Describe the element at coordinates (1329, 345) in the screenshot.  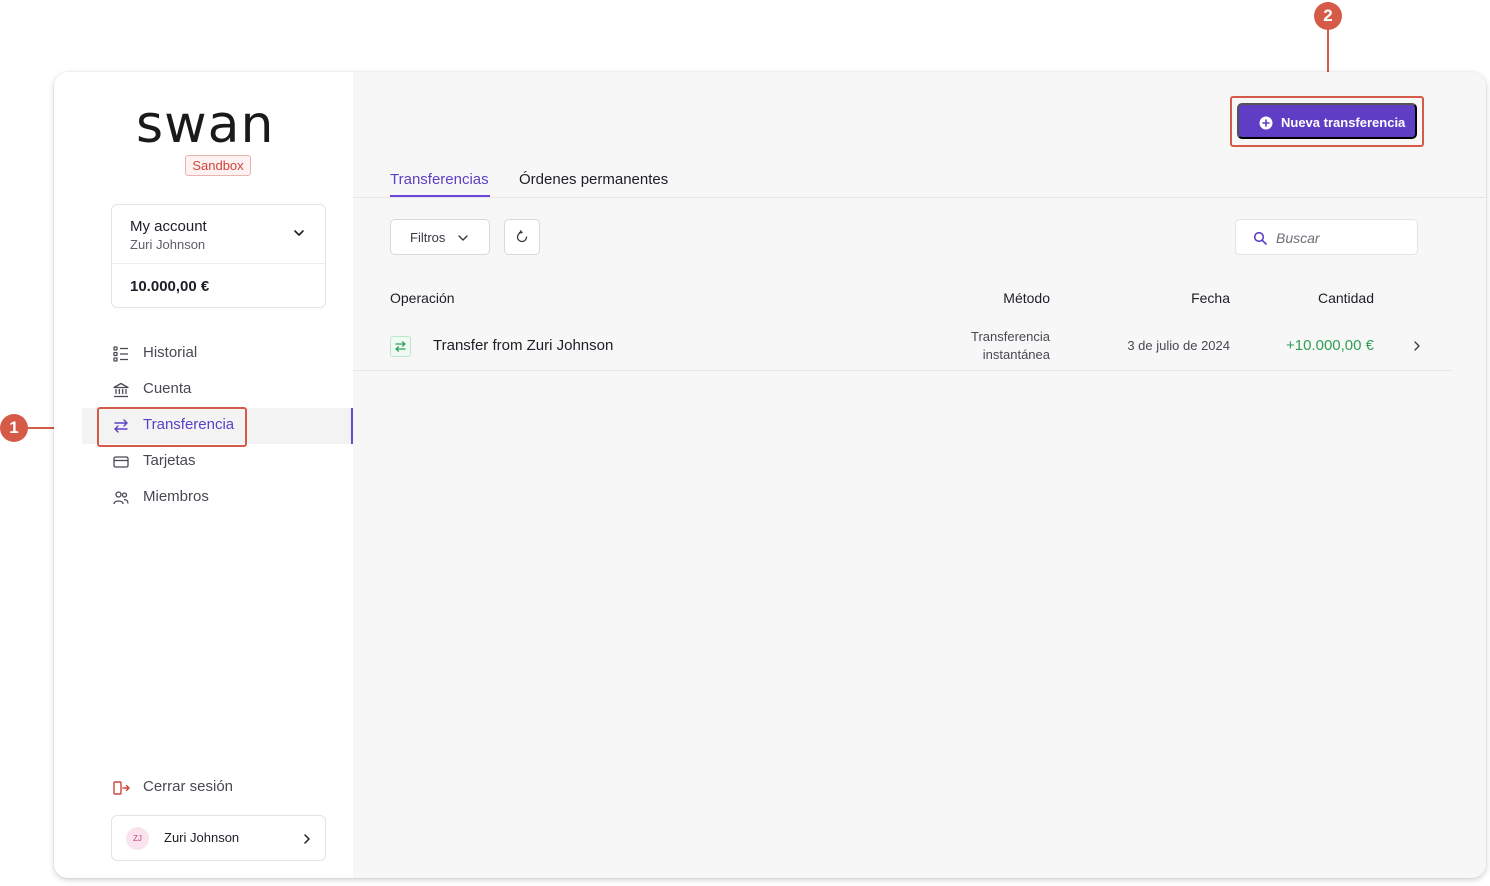
I see `operation-amount: +10.000,00 €` at that location.